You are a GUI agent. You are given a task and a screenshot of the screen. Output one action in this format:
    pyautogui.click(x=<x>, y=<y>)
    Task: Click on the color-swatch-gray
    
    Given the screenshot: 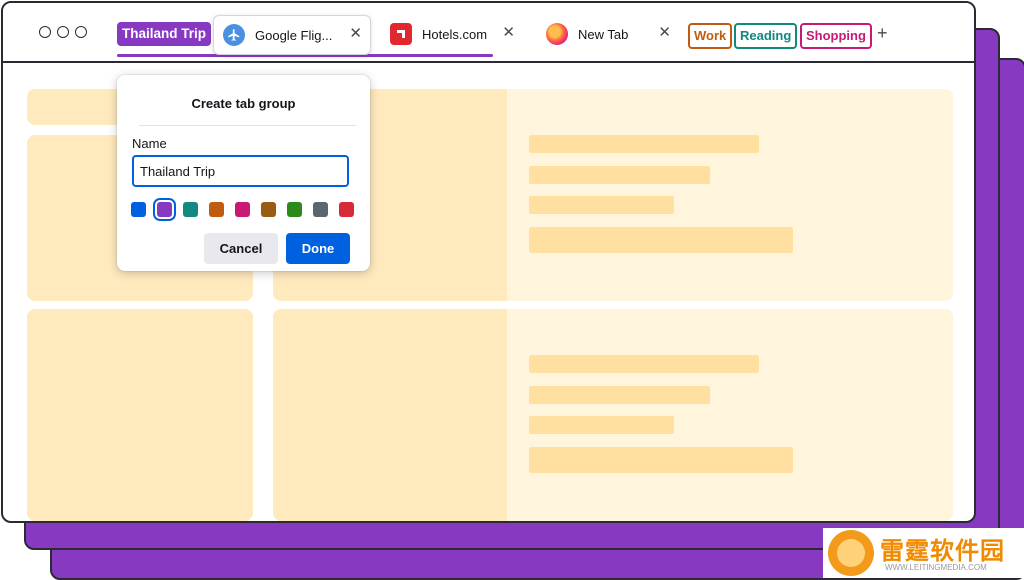 What is the action you would take?
    pyautogui.click(x=320, y=209)
    